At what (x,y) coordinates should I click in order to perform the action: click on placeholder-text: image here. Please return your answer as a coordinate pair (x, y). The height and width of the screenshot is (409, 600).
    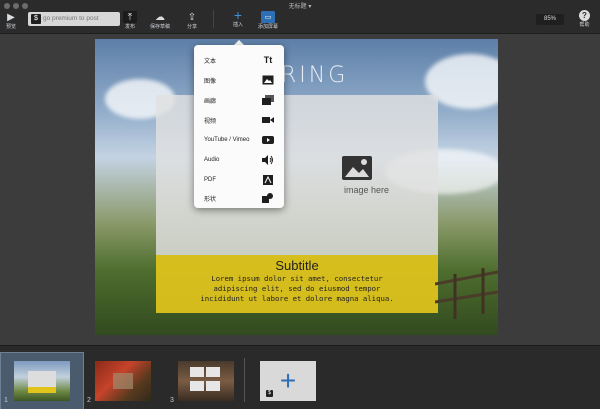
    Looking at the image, I should click on (367, 190).